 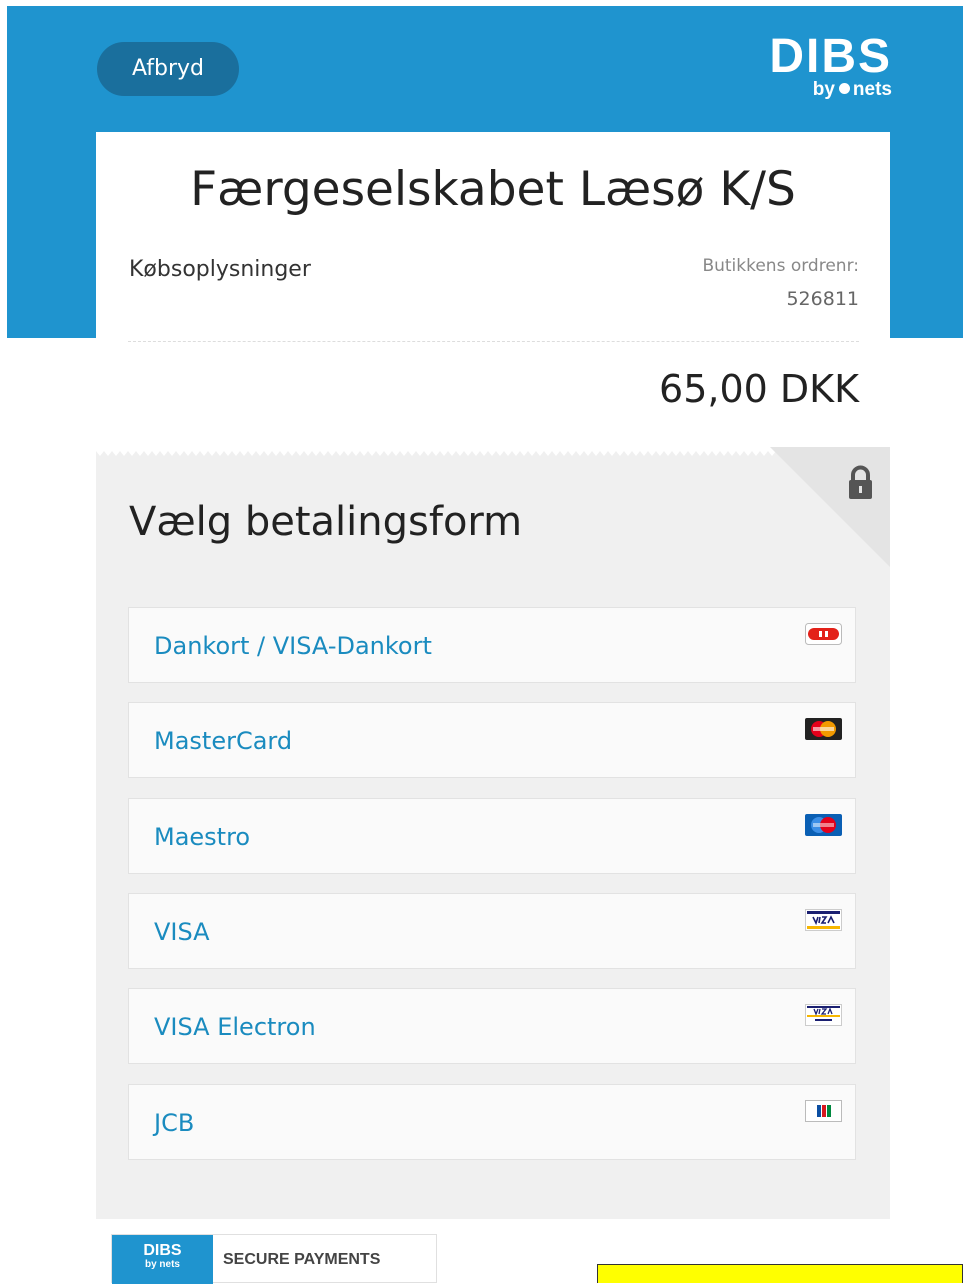 What do you see at coordinates (182, 932) in the screenshot?
I see `payment-method-label: VISA` at bounding box center [182, 932].